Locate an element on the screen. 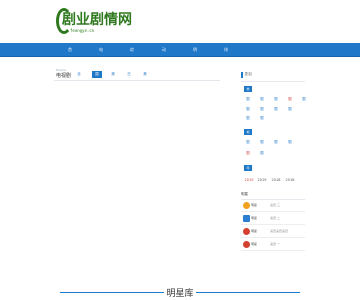  nav-item-1: 首 is located at coordinates (70, 50).